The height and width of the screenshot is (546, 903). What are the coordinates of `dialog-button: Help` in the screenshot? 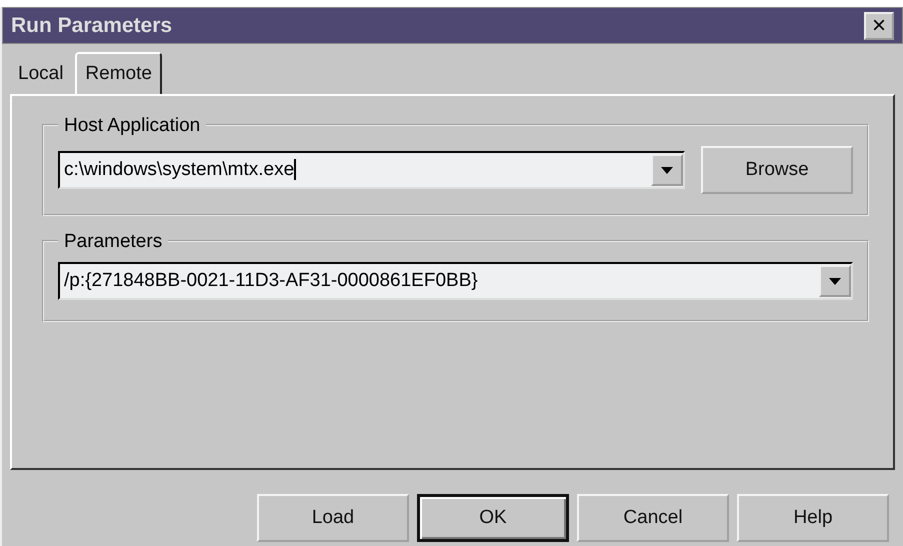 It's located at (813, 518).